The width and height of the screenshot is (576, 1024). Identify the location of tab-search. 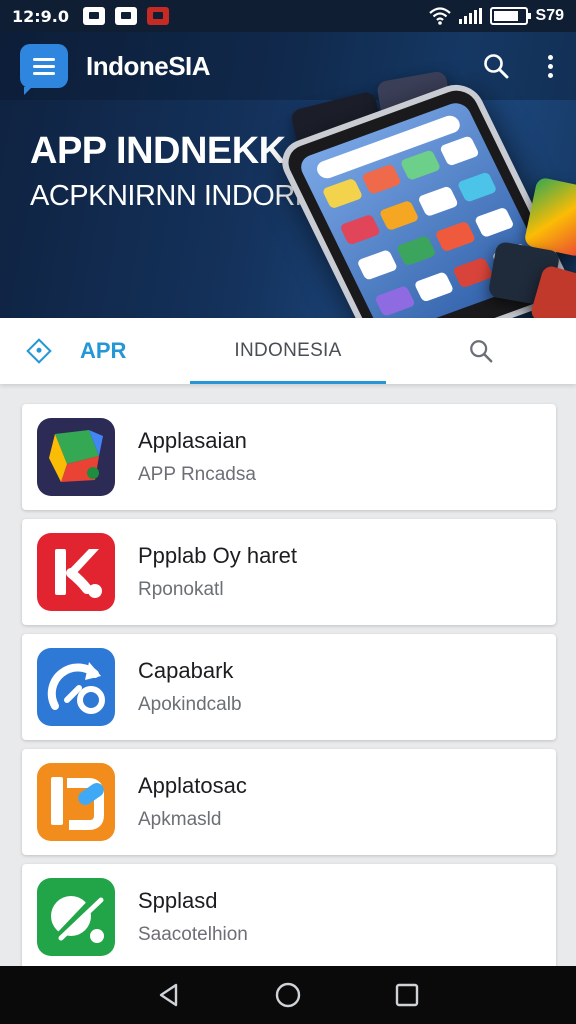
(481, 351).